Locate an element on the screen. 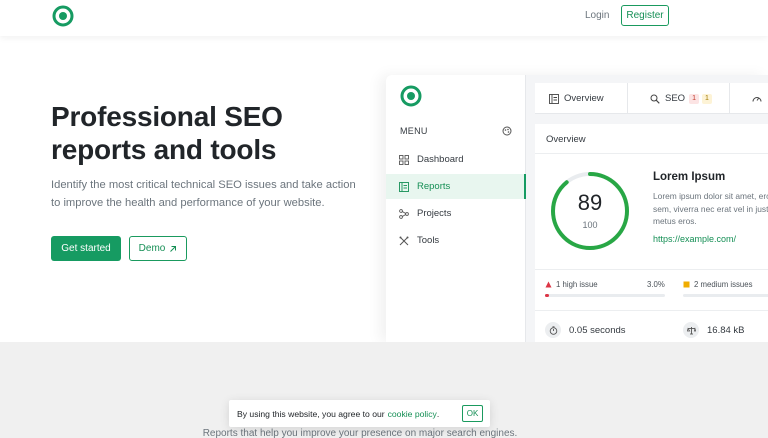 The height and width of the screenshot is (438, 768). tools-icon is located at coordinates (404, 240).